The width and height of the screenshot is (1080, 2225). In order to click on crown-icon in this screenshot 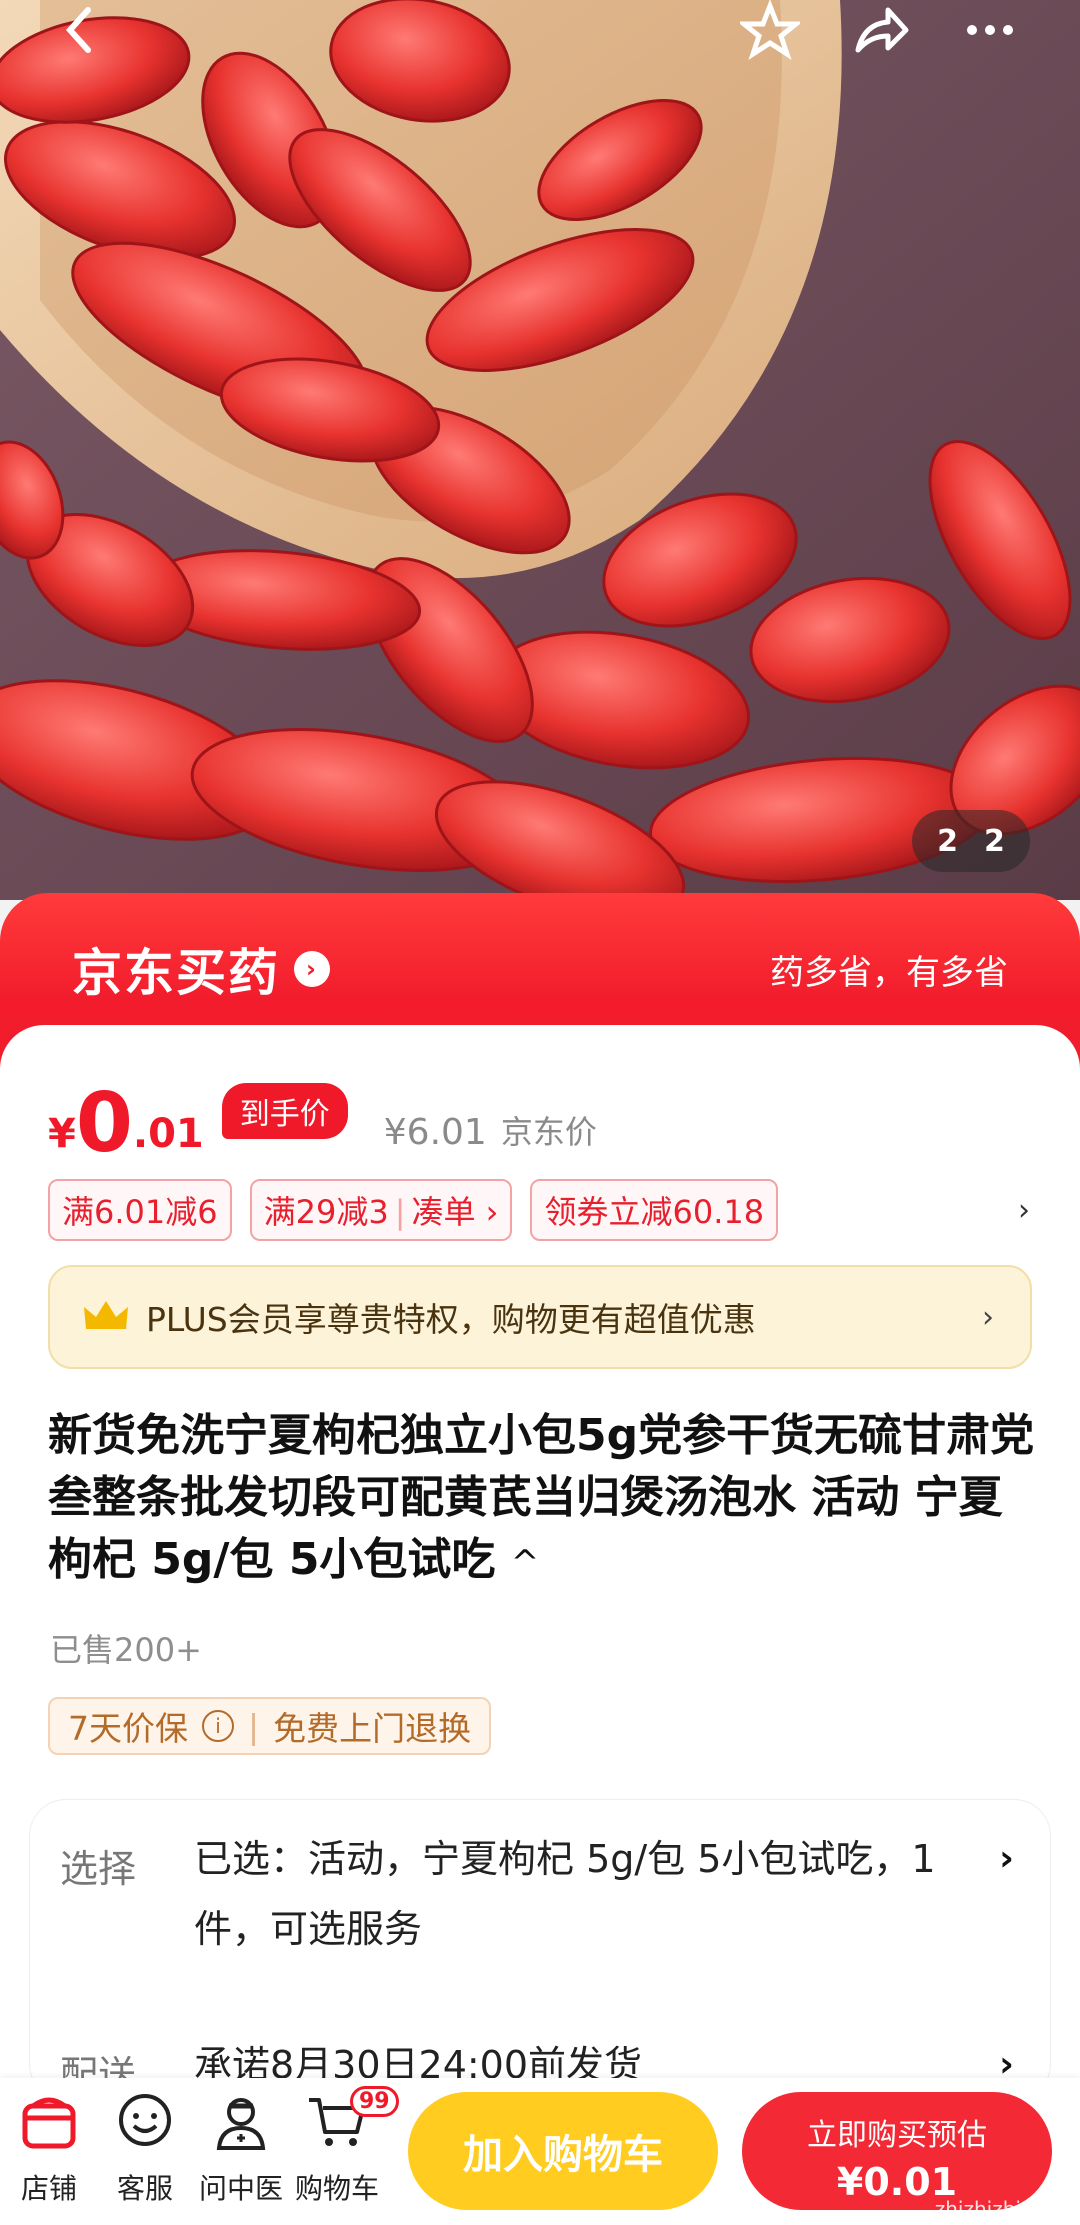, I will do `click(106, 1315)`.